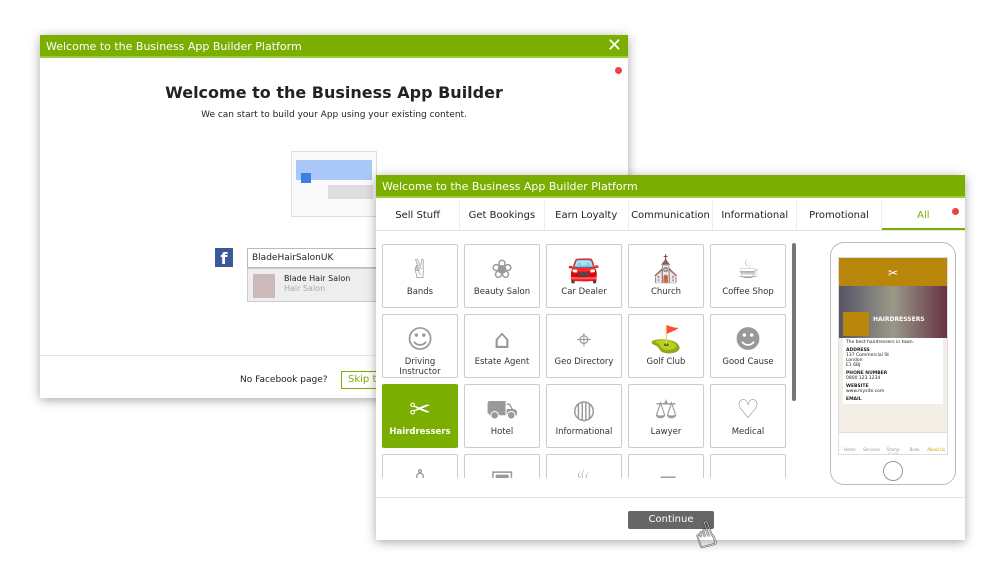 This screenshot has width=1000, height=577. What do you see at coordinates (502, 362) in the screenshot?
I see `category-label: Estate Agent` at bounding box center [502, 362].